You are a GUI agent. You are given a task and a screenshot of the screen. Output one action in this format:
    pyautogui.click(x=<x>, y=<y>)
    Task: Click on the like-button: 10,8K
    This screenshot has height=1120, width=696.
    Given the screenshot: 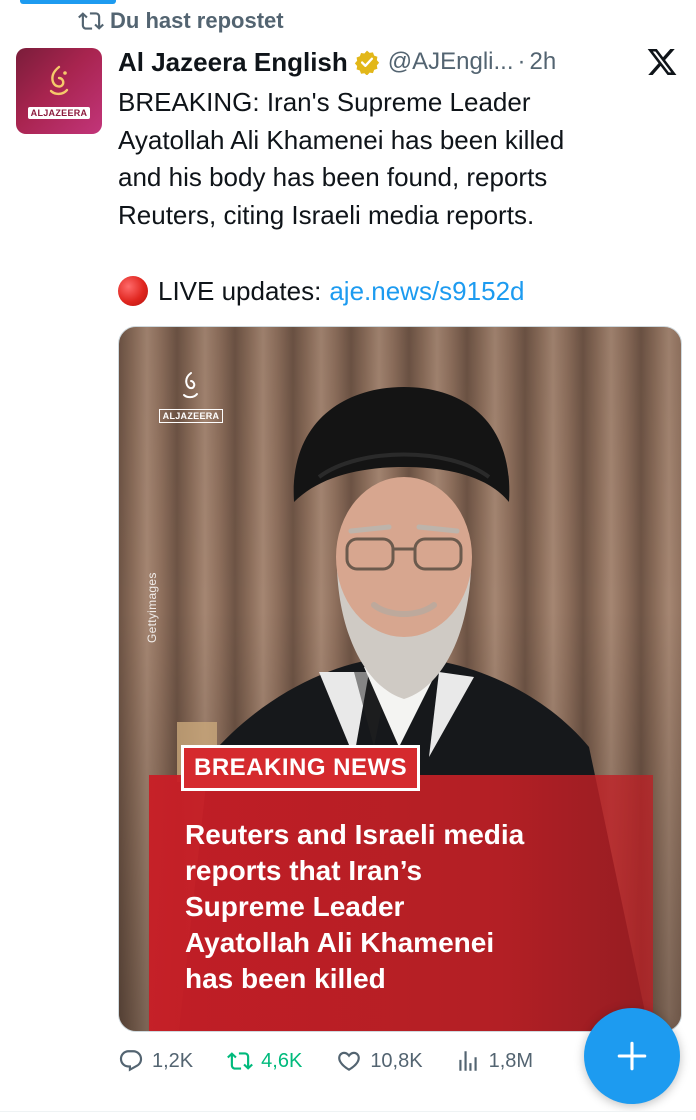 What is the action you would take?
    pyautogui.click(x=379, y=1061)
    